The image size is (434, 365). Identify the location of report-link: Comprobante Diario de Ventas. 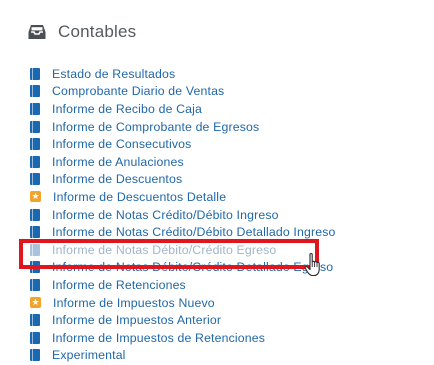
(183, 92).